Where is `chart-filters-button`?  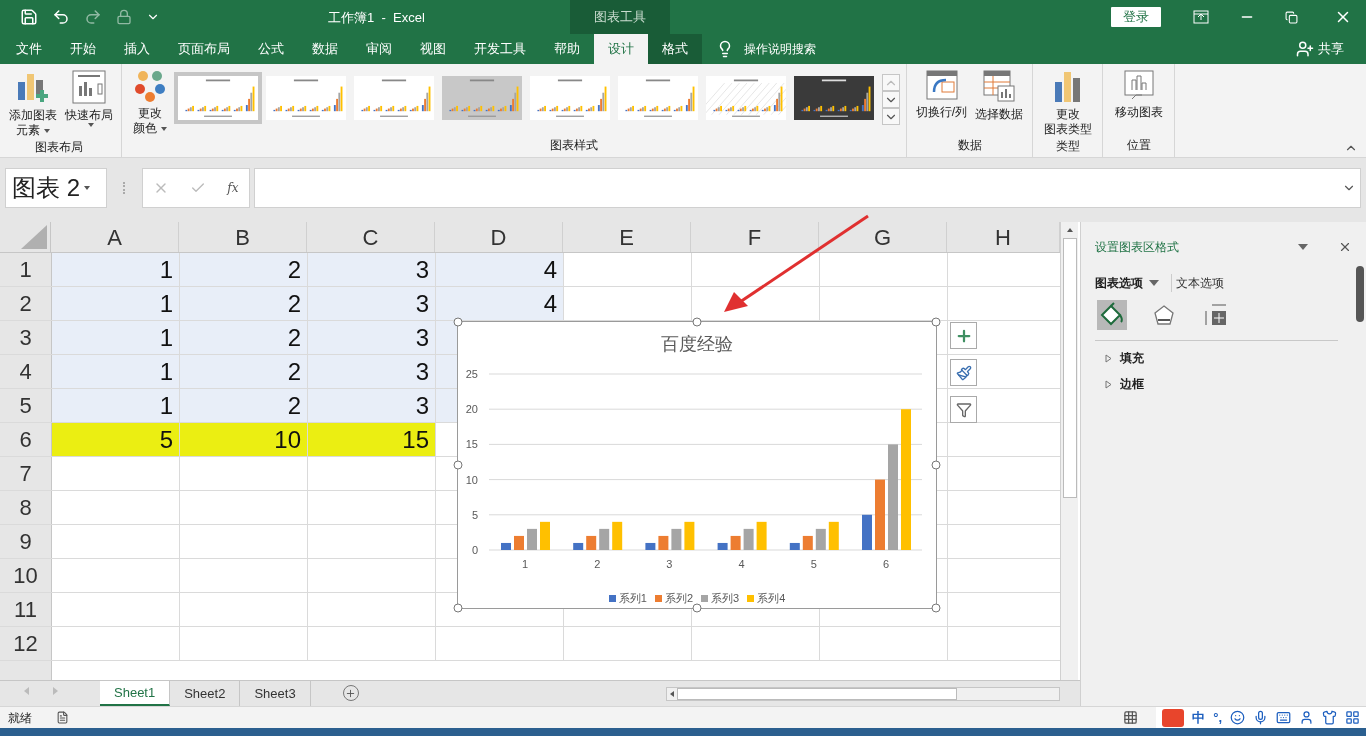
chart-filters-button is located at coordinates (963, 409).